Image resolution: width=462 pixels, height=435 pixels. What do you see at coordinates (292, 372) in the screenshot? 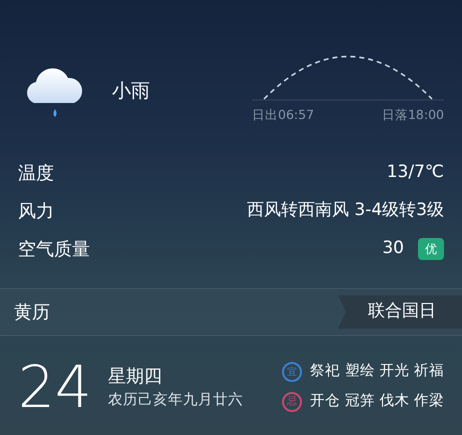
I see `almanac-mark: 宜` at bounding box center [292, 372].